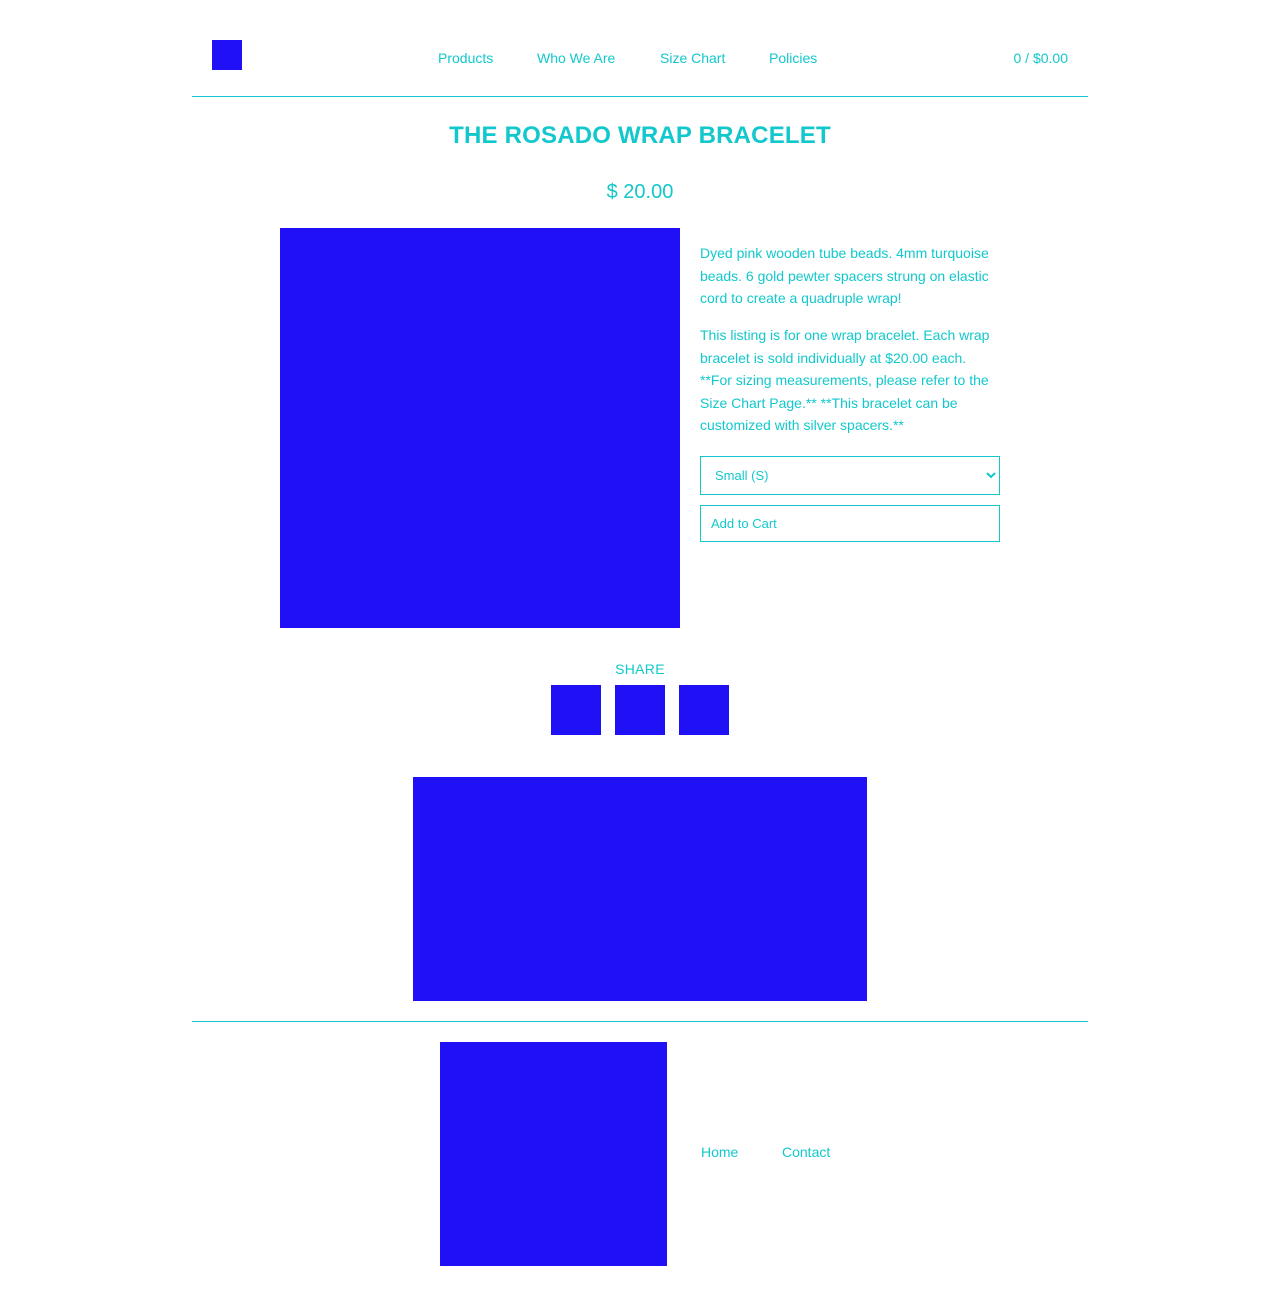 The image size is (1280, 1306). What do you see at coordinates (793, 58) in the screenshot?
I see `nav-policies: Policies` at bounding box center [793, 58].